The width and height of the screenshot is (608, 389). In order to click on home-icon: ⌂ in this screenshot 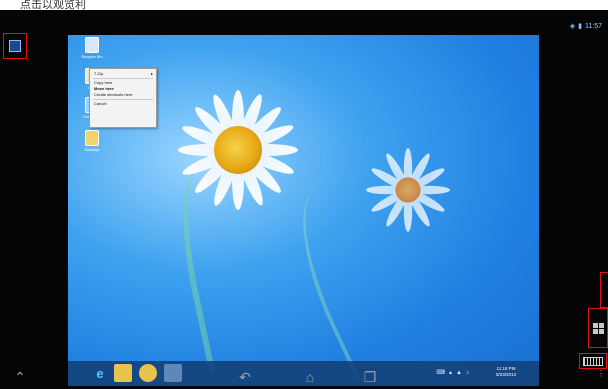, I will do `click(310, 377)`.